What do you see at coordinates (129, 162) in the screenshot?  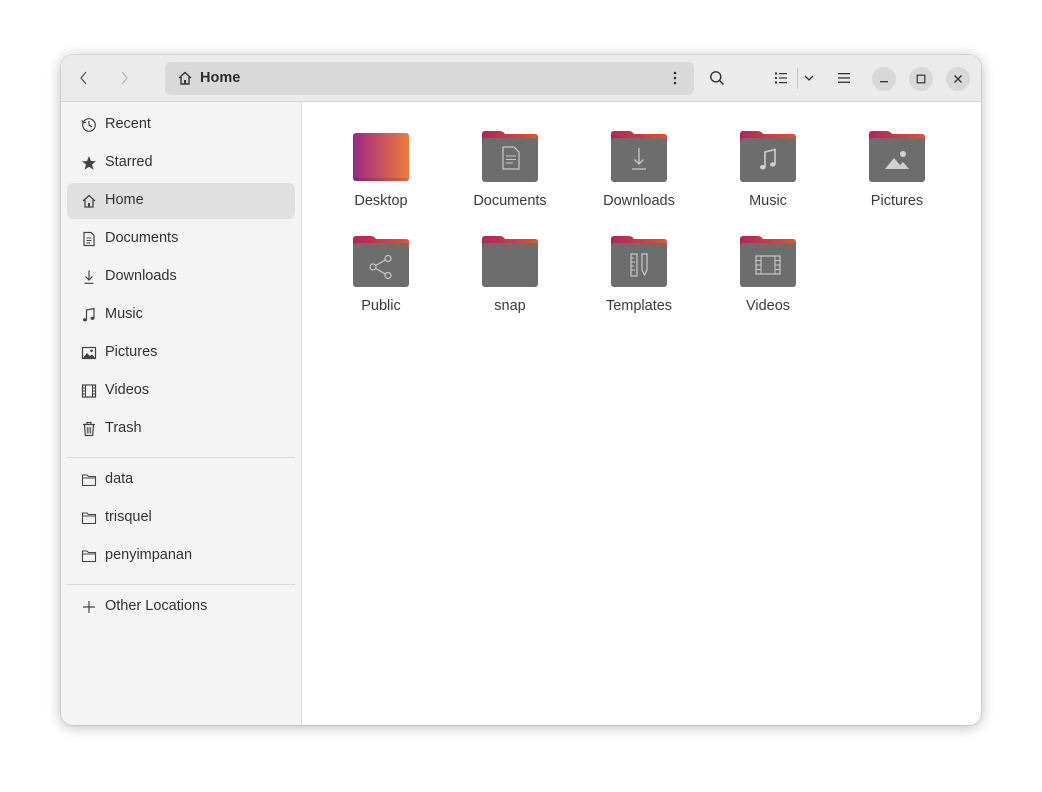 I see `sidebar-item-label: Starred` at bounding box center [129, 162].